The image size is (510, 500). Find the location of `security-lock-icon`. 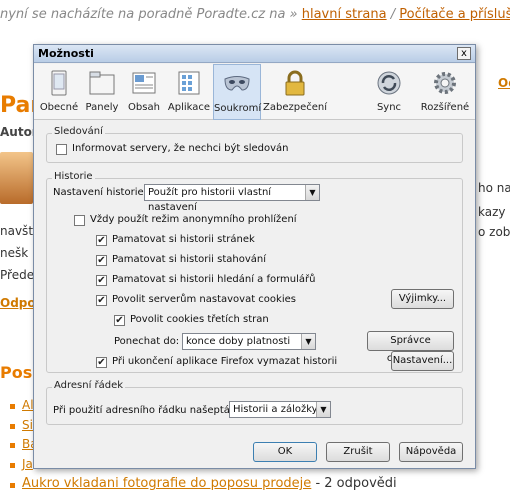

security-lock-icon is located at coordinates (295, 83).